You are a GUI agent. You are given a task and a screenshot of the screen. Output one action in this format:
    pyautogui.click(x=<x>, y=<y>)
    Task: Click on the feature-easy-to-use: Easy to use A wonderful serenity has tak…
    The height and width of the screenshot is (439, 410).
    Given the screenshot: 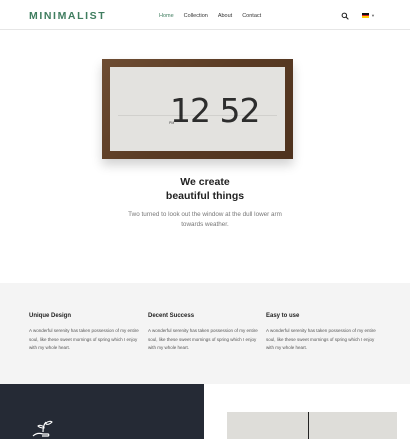 What is the action you would take?
    pyautogui.click(x=323, y=333)
    